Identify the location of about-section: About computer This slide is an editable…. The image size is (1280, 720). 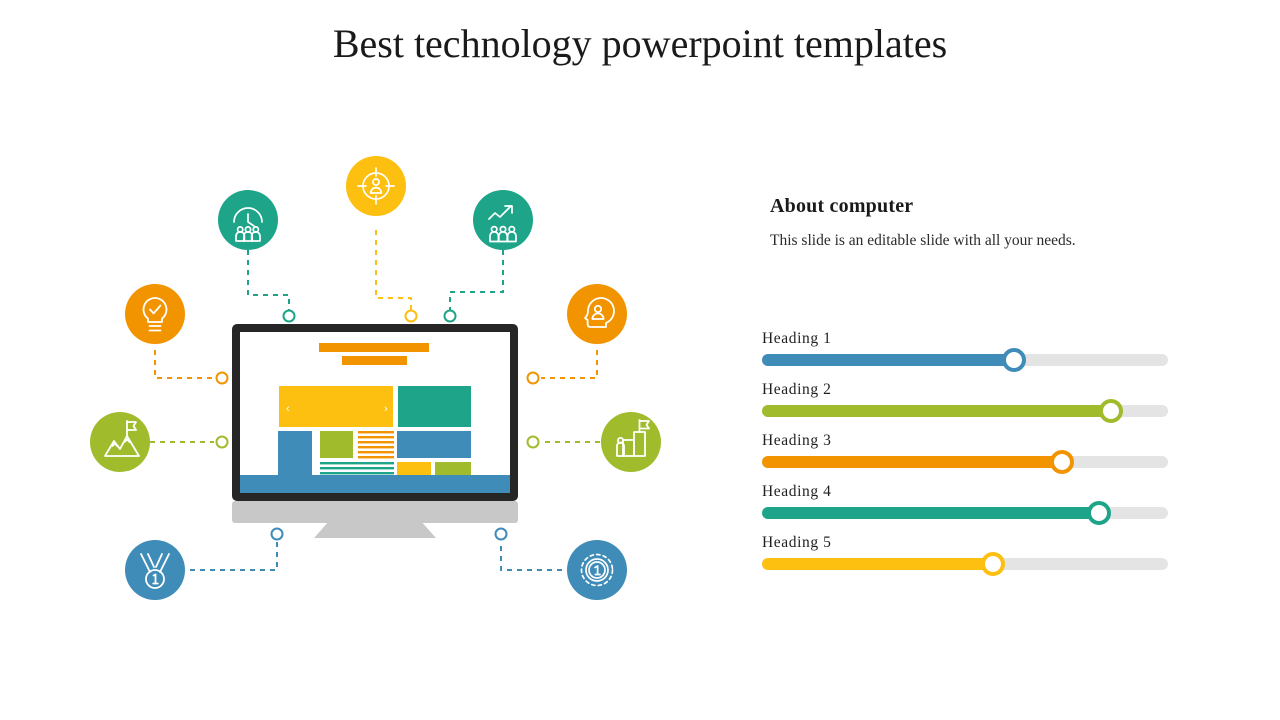
(975, 222).